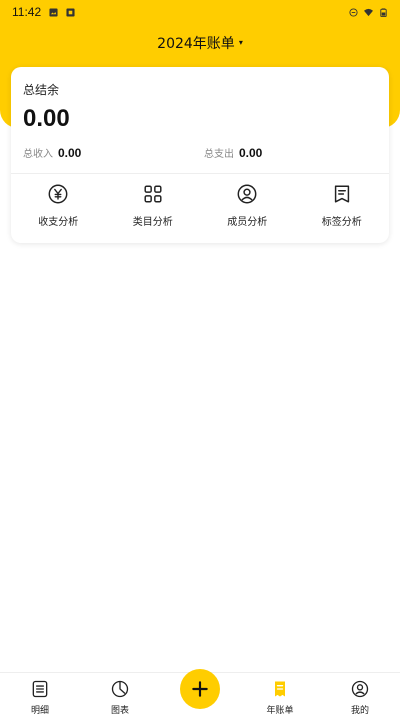 This screenshot has width=400, height=720. Describe the element at coordinates (38, 154) in the screenshot. I see `income-label: 总收入` at that location.